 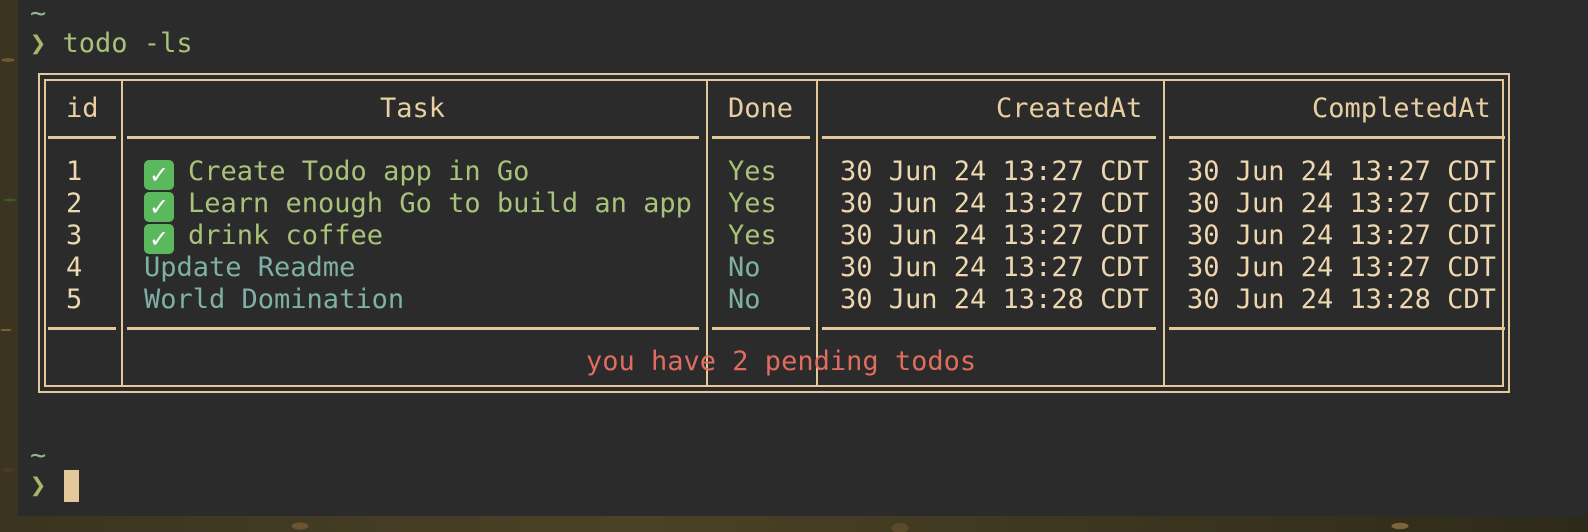 I want to click on row-task: ✓ Learn enough Go to build an app, so click(x=418, y=205).